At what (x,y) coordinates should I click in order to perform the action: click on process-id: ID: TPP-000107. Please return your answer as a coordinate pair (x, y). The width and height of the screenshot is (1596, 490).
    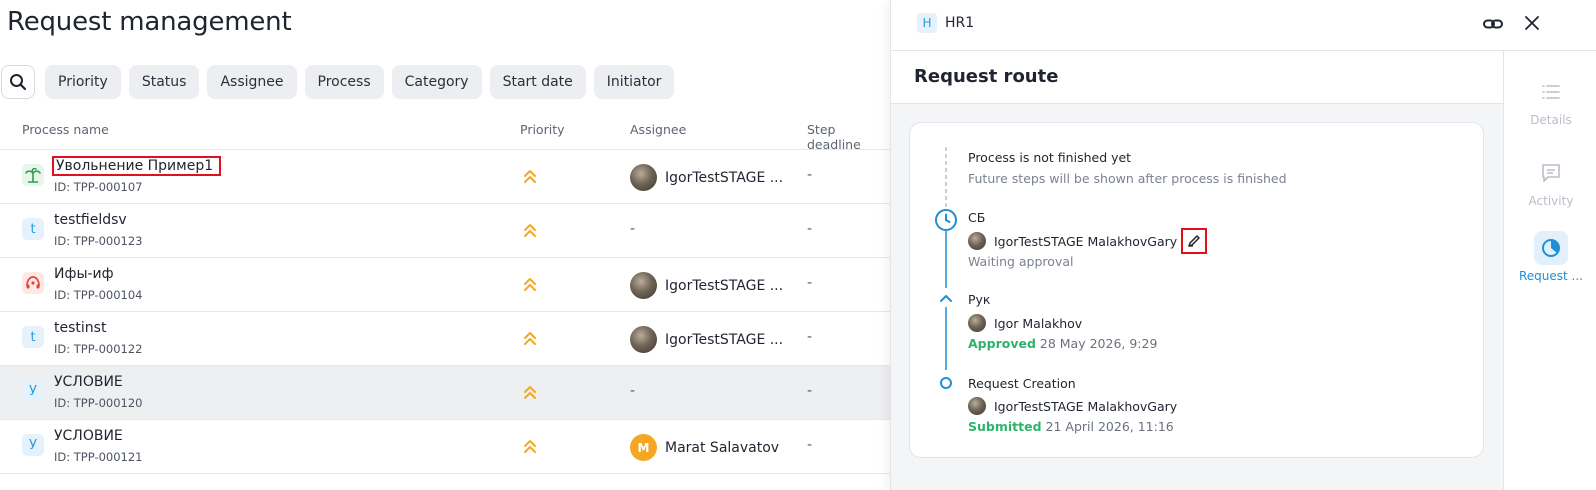
    Looking at the image, I should click on (98, 187).